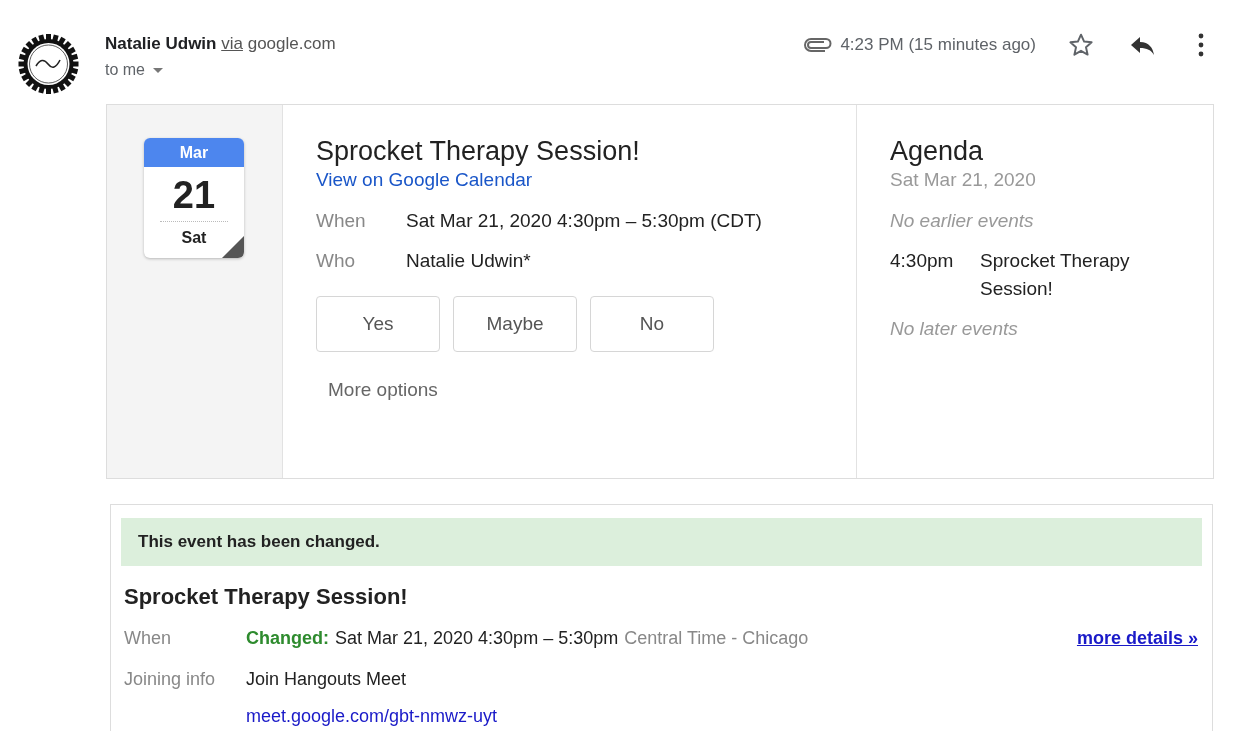 This screenshot has width=1248, height=731. I want to click on joining-value: Join Hangouts Meet, so click(326, 679).